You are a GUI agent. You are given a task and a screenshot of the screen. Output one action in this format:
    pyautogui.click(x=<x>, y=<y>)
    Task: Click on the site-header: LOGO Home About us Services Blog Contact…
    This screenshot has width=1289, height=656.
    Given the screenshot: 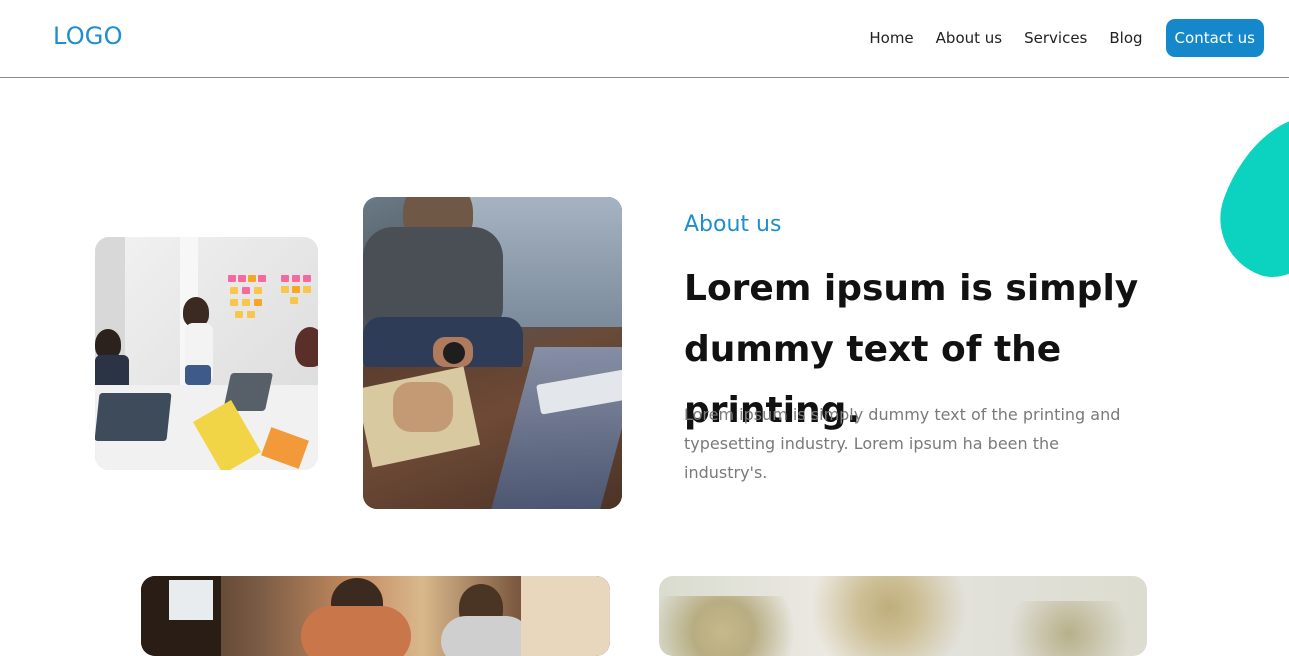 What is the action you would take?
    pyautogui.click(x=644, y=39)
    